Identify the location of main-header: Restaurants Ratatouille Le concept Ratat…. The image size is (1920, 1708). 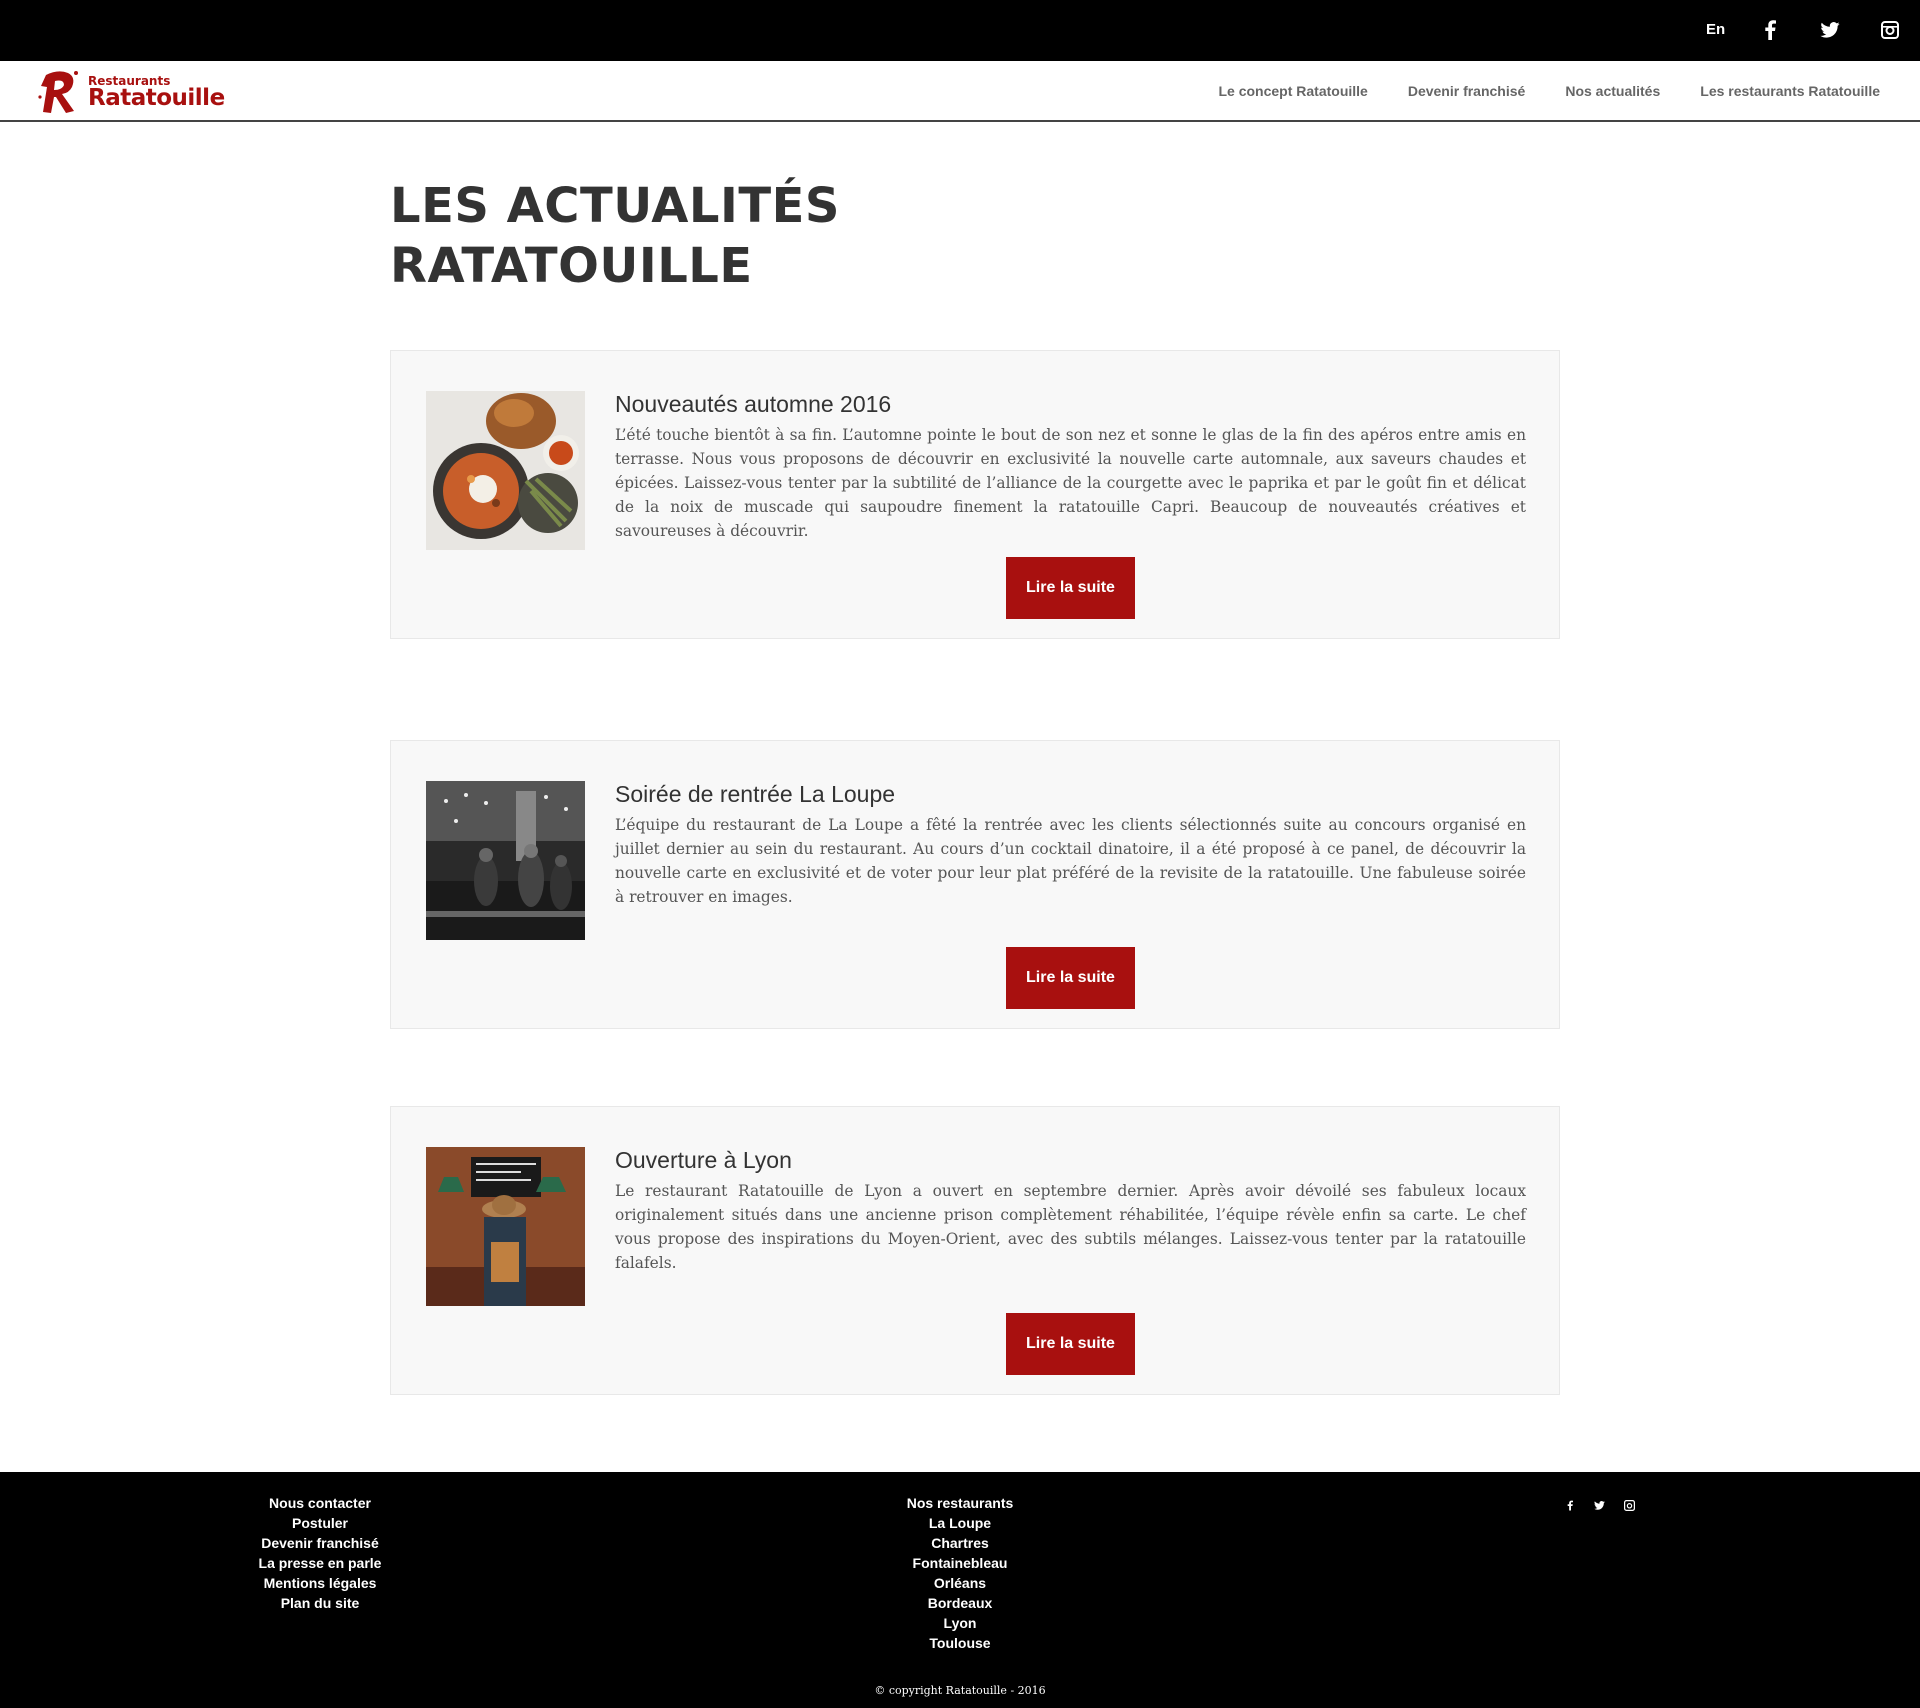
(960, 91).